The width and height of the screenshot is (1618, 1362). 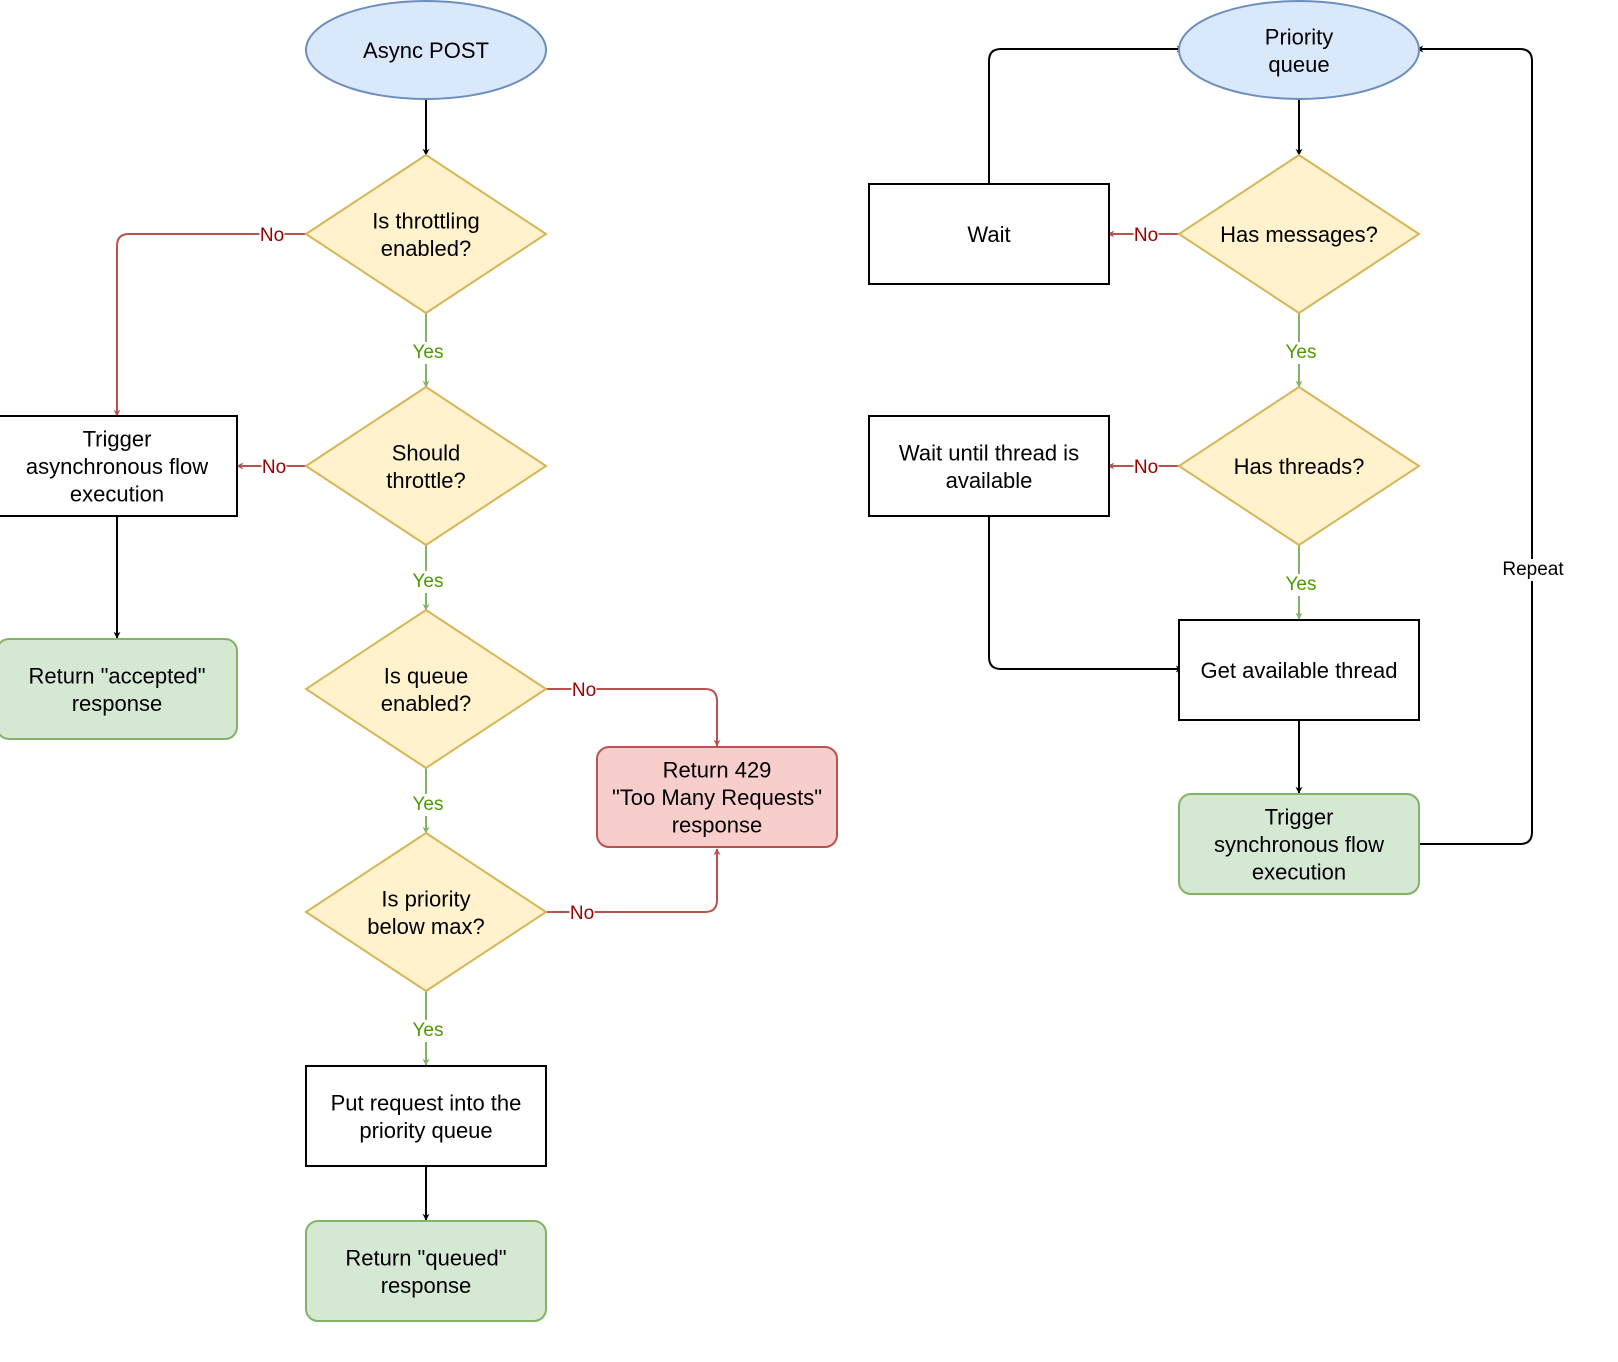 What do you see at coordinates (717, 770) in the screenshot?
I see `terminal-429-label: Return 429` at bounding box center [717, 770].